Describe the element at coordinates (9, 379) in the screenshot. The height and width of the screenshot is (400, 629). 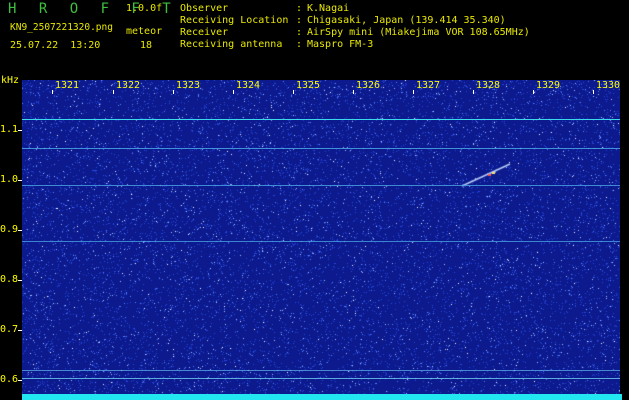
I see `y-label: 0.6` at that location.